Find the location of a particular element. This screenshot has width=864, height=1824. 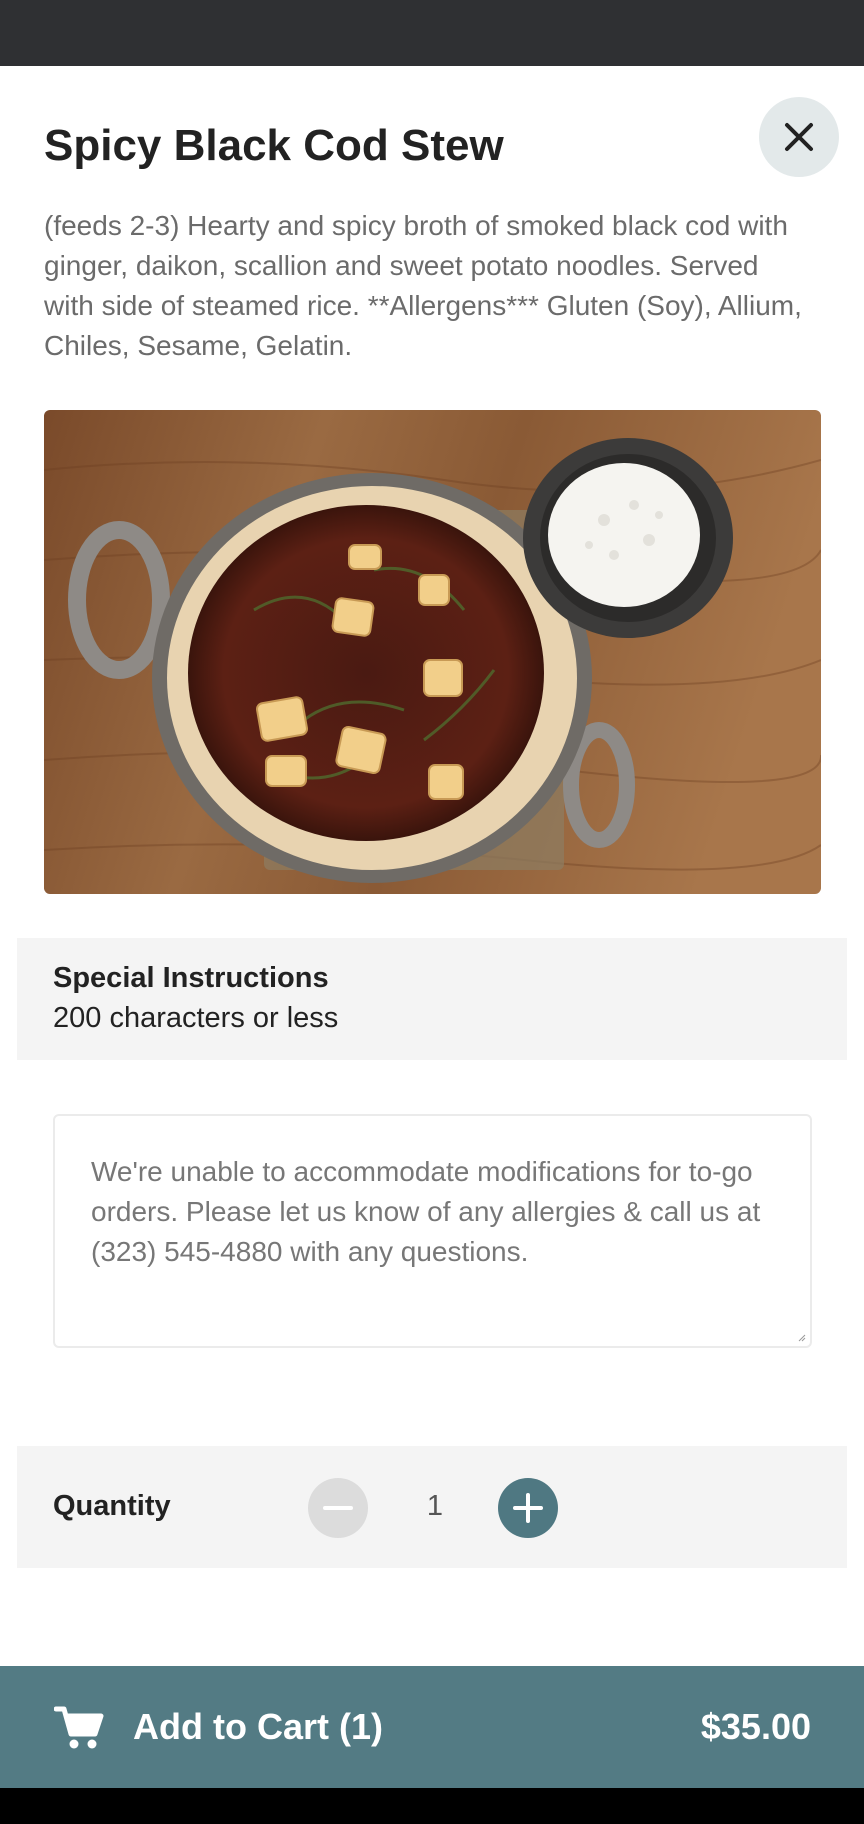

quantity-label: Quantity is located at coordinates (112, 1506).